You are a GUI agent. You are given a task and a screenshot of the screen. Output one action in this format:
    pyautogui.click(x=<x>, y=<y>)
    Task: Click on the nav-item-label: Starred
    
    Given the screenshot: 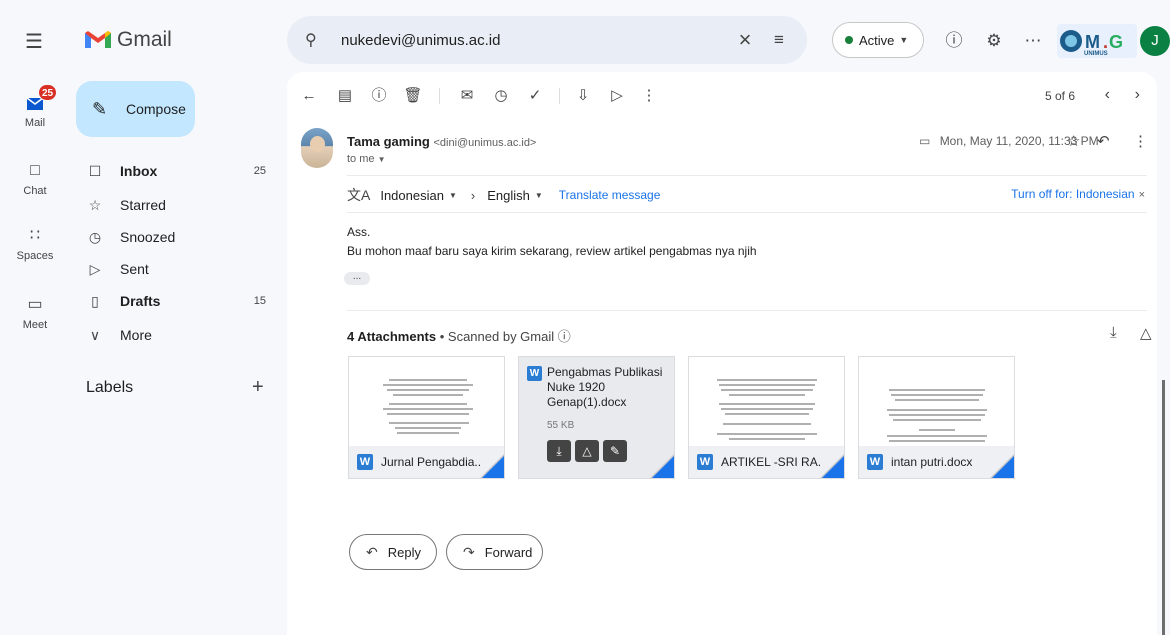 What is the action you would take?
    pyautogui.click(x=143, y=205)
    